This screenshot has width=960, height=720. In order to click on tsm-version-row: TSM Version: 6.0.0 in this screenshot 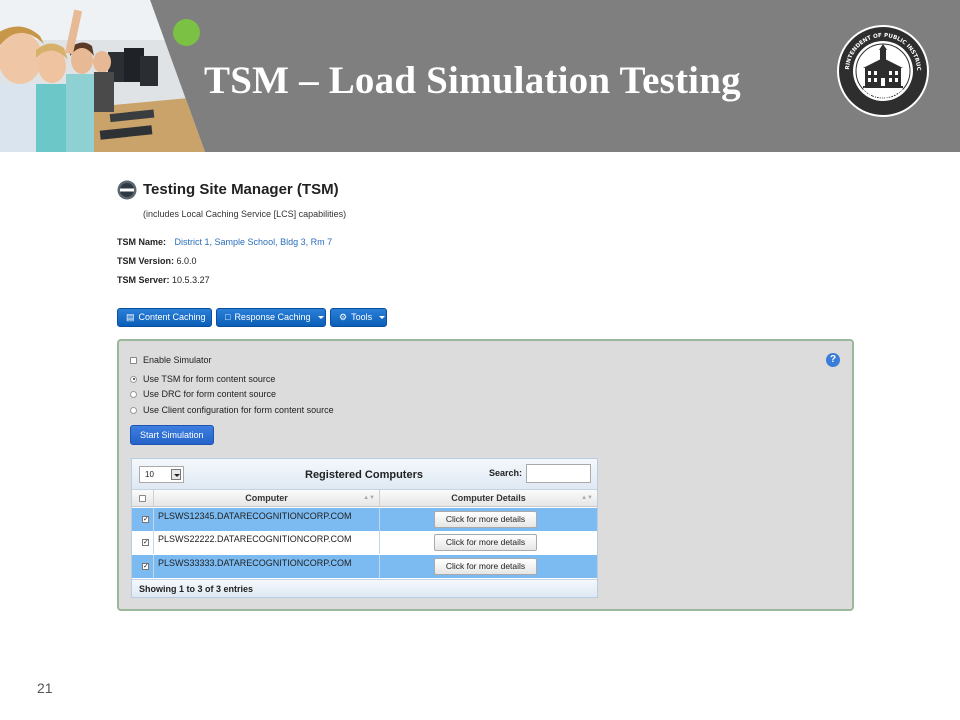, I will do `click(157, 261)`.